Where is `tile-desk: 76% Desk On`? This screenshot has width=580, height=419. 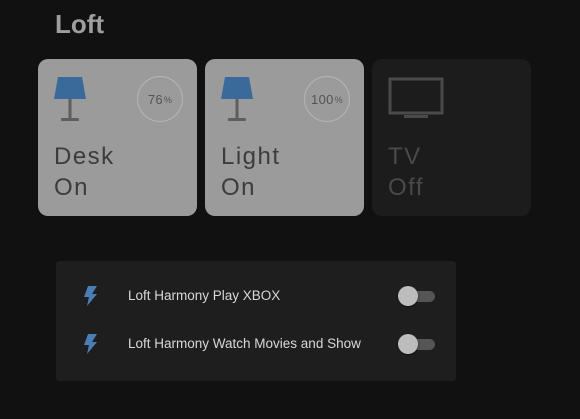
tile-desk: 76% Desk On is located at coordinates (117, 137).